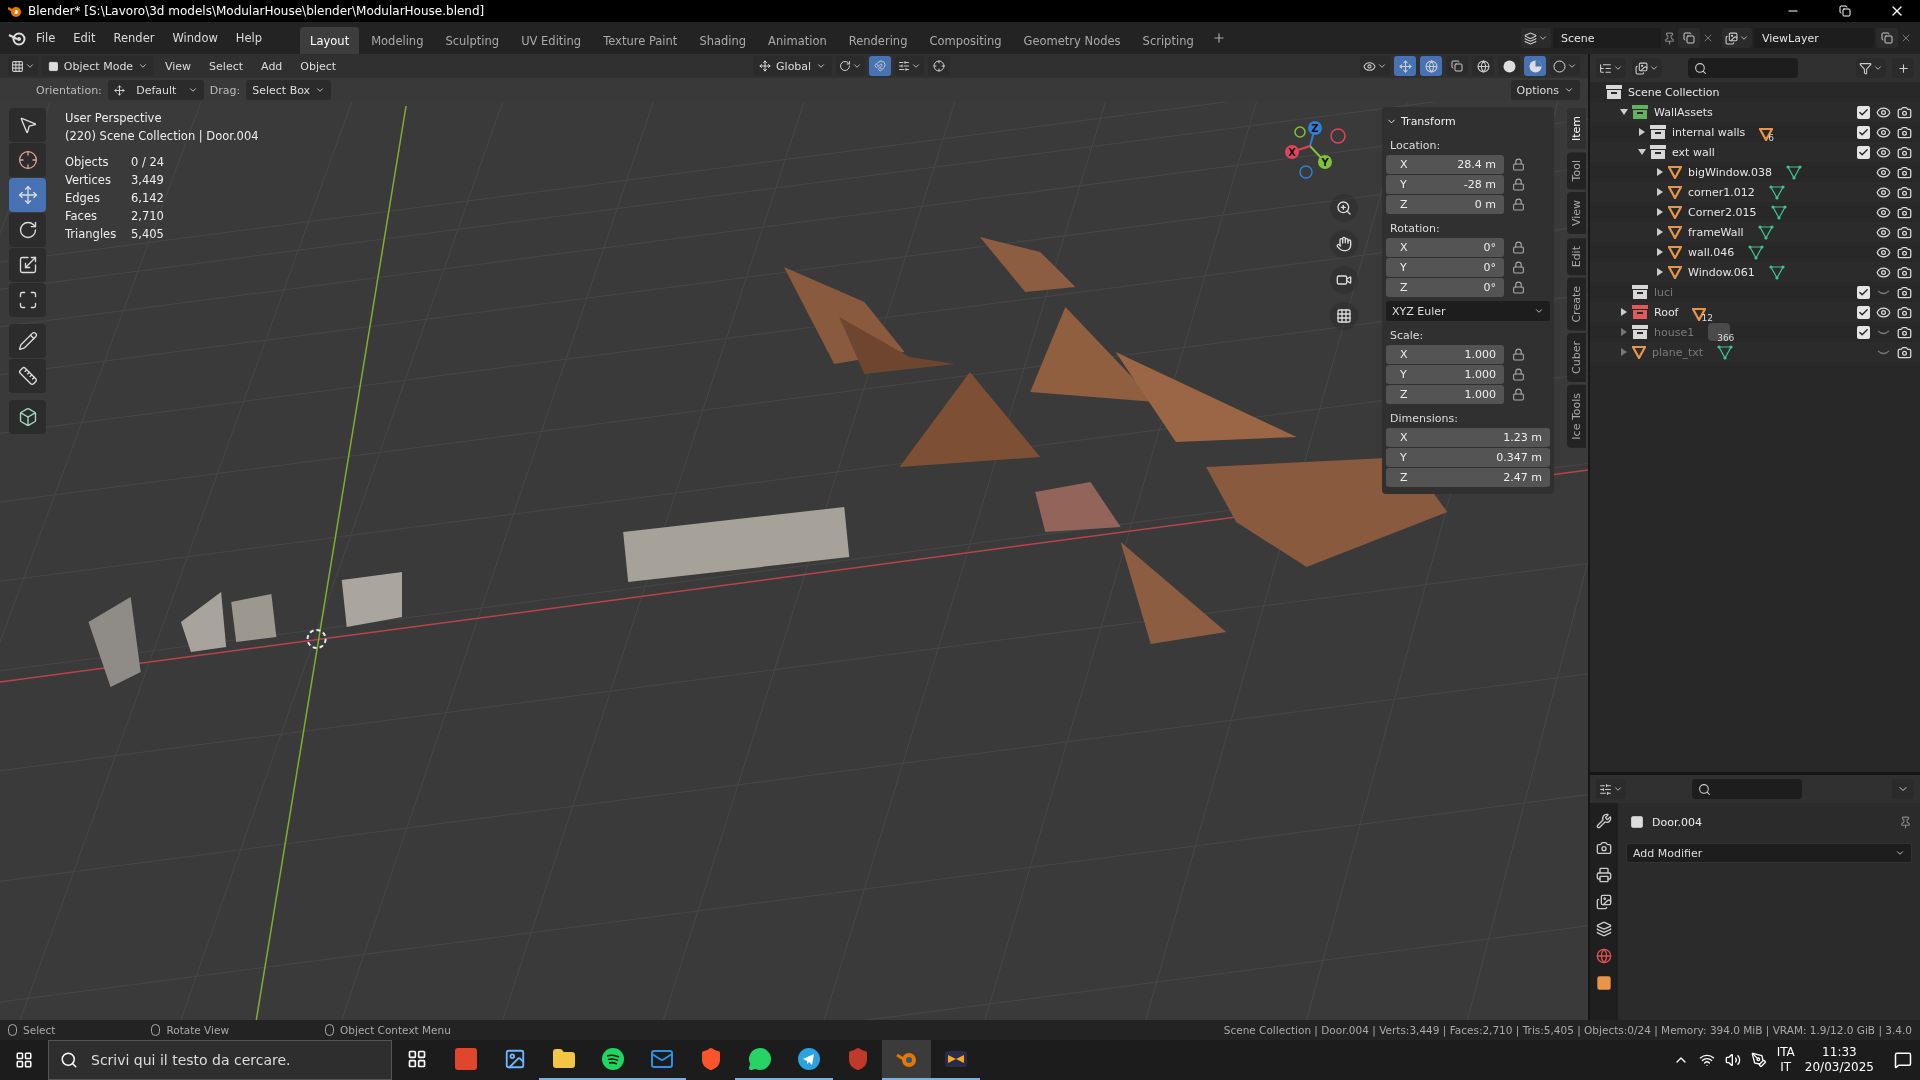 The height and width of the screenshot is (1080, 1920). I want to click on mode-dropdown: Object Mode, so click(98, 66).